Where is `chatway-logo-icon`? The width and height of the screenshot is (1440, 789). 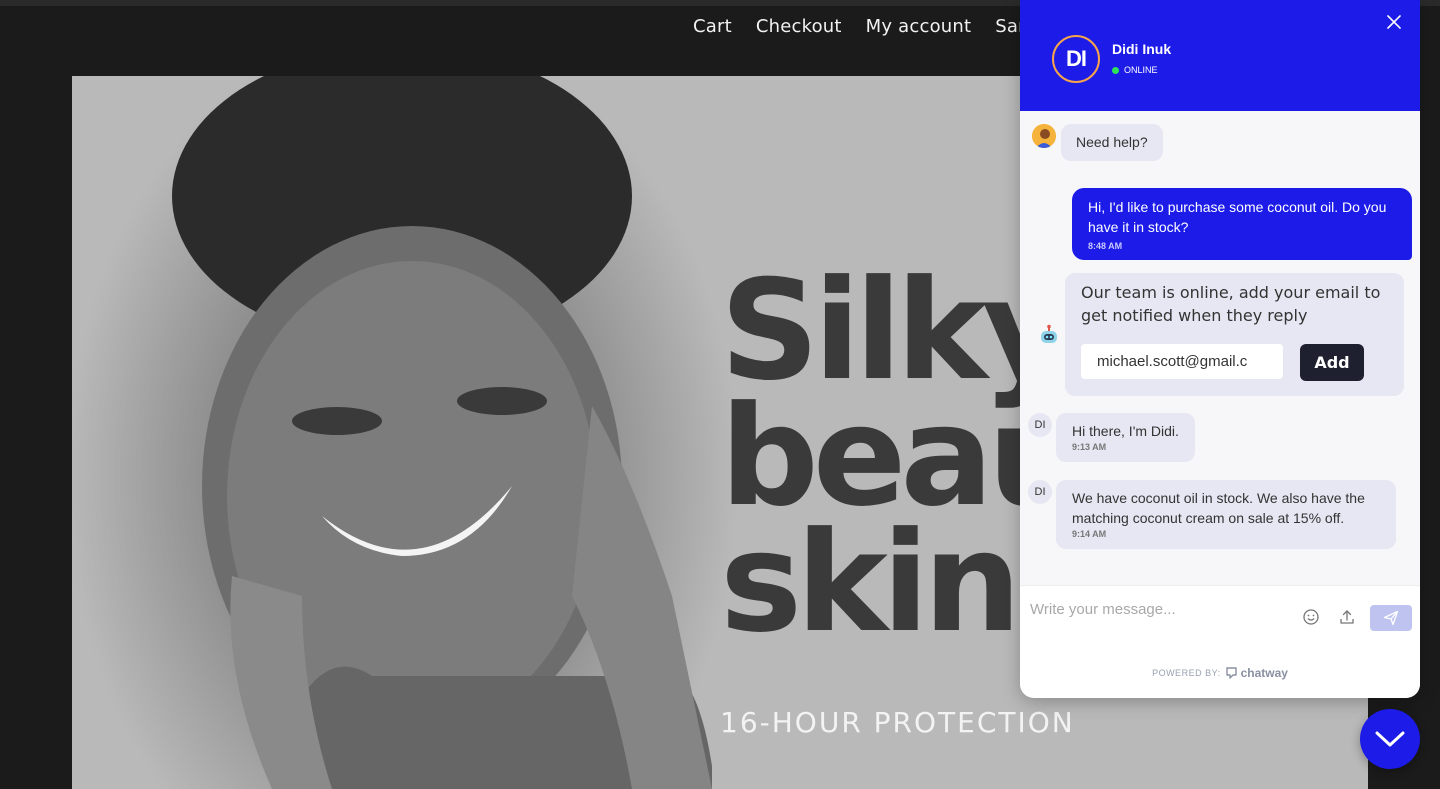 chatway-logo-icon is located at coordinates (1231, 673).